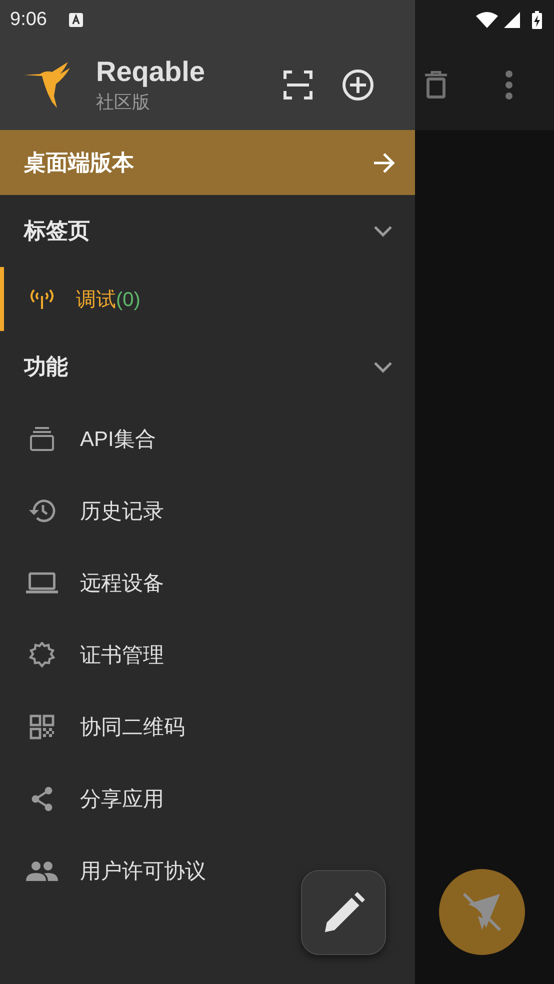 This screenshot has width=554, height=984. Describe the element at coordinates (42, 299) in the screenshot. I see `antenna-icon` at that location.